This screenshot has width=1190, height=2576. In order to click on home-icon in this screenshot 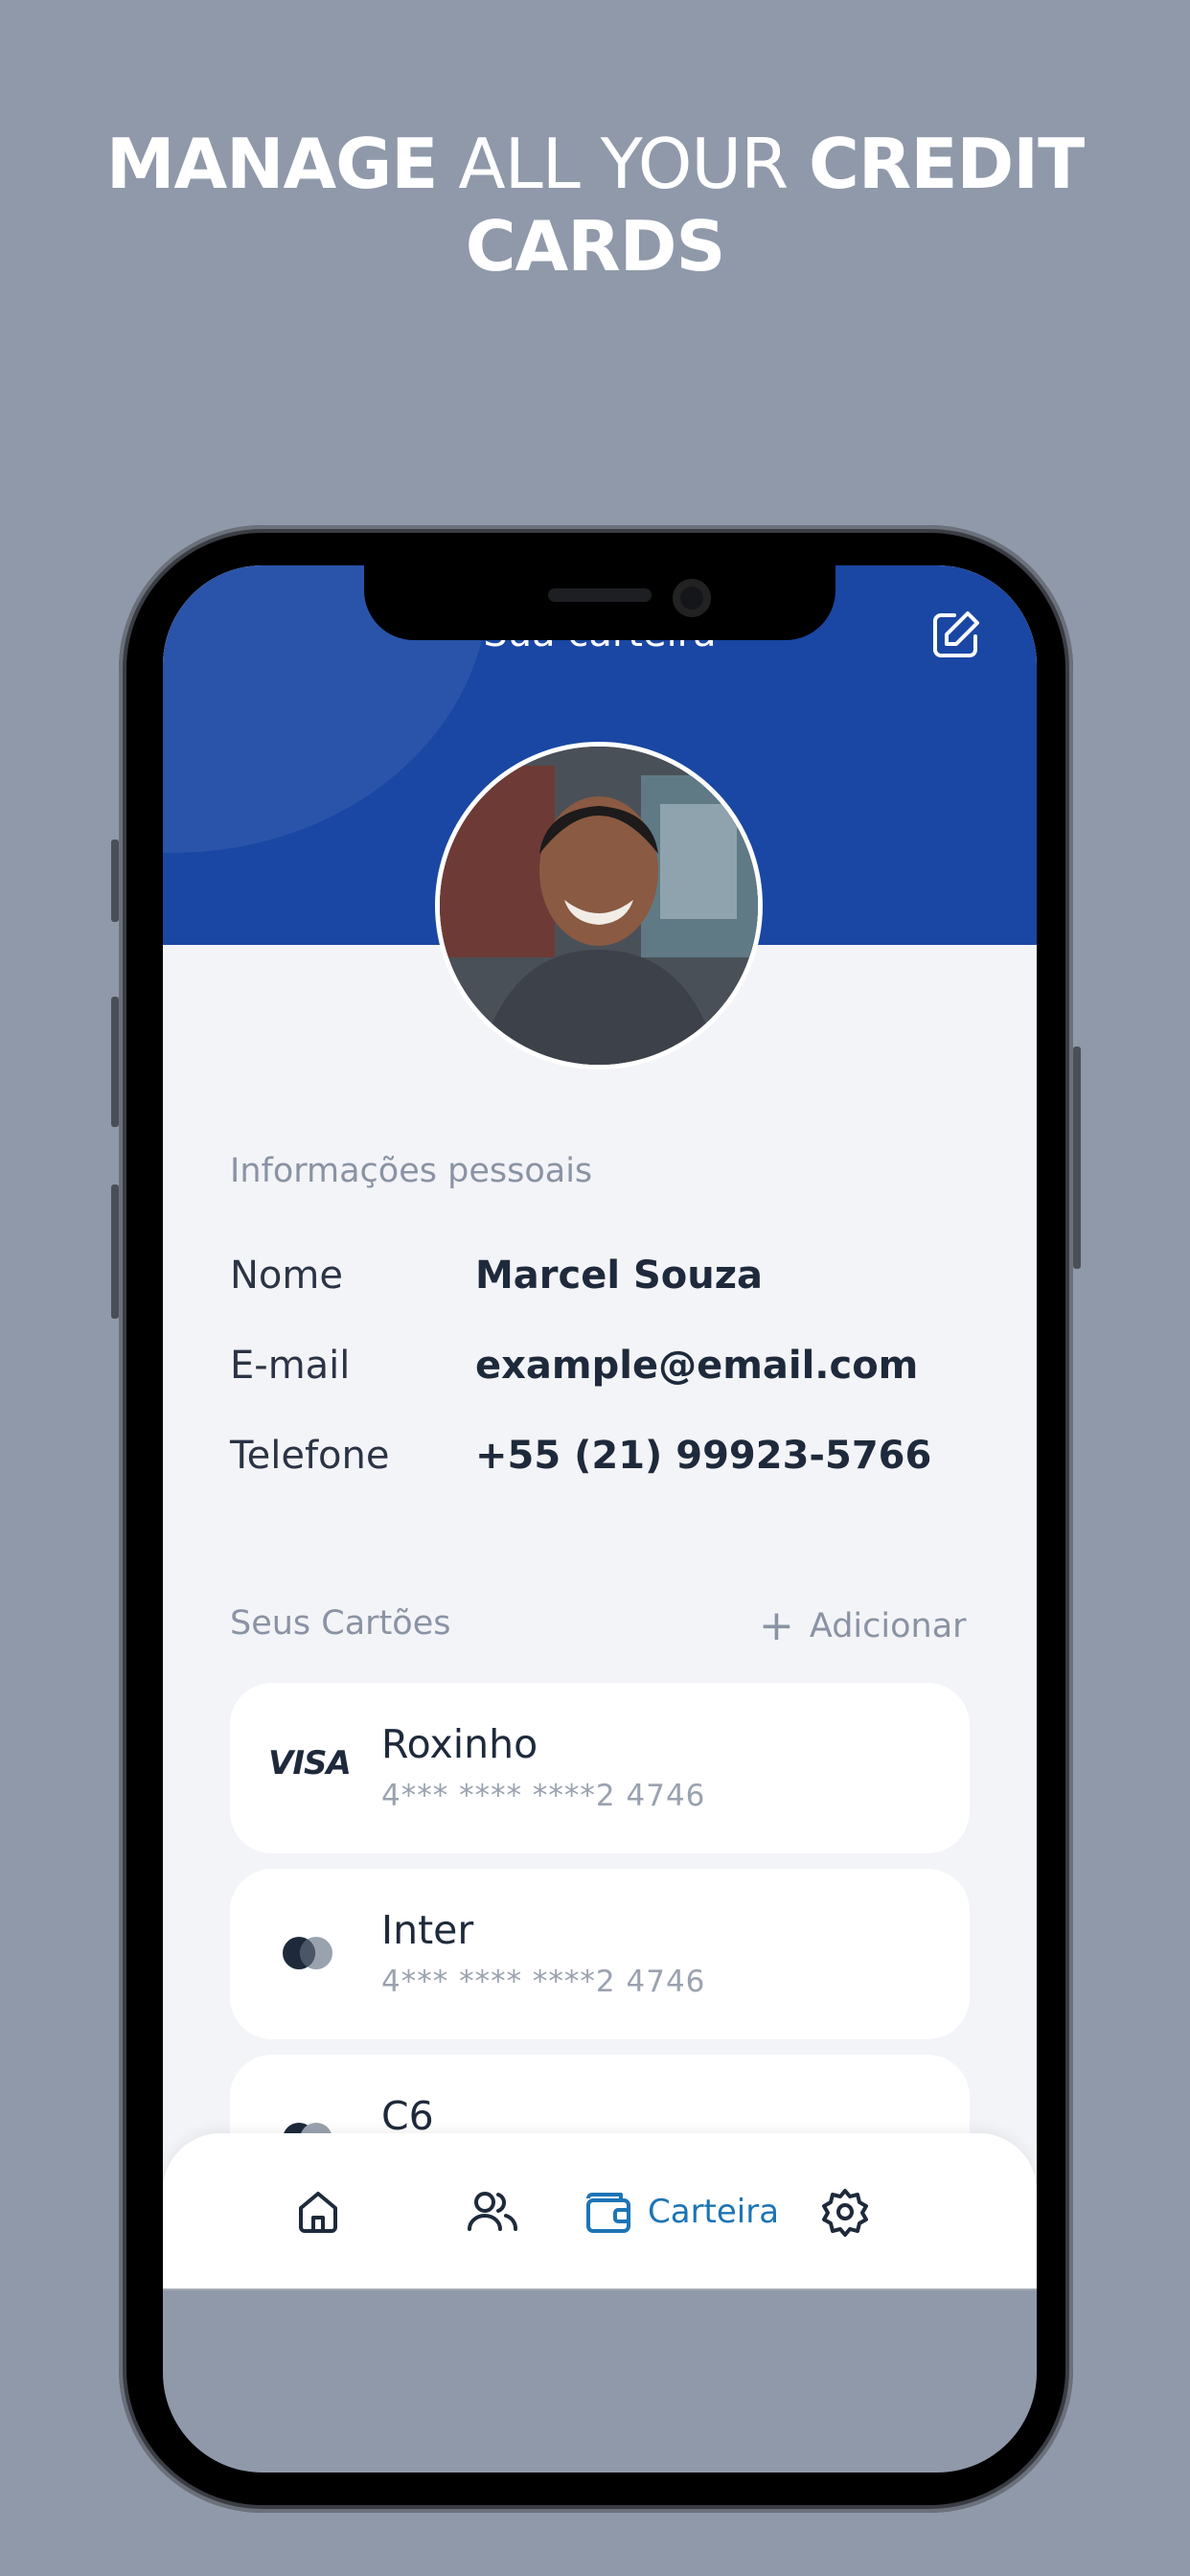, I will do `click(318, 2212)`.